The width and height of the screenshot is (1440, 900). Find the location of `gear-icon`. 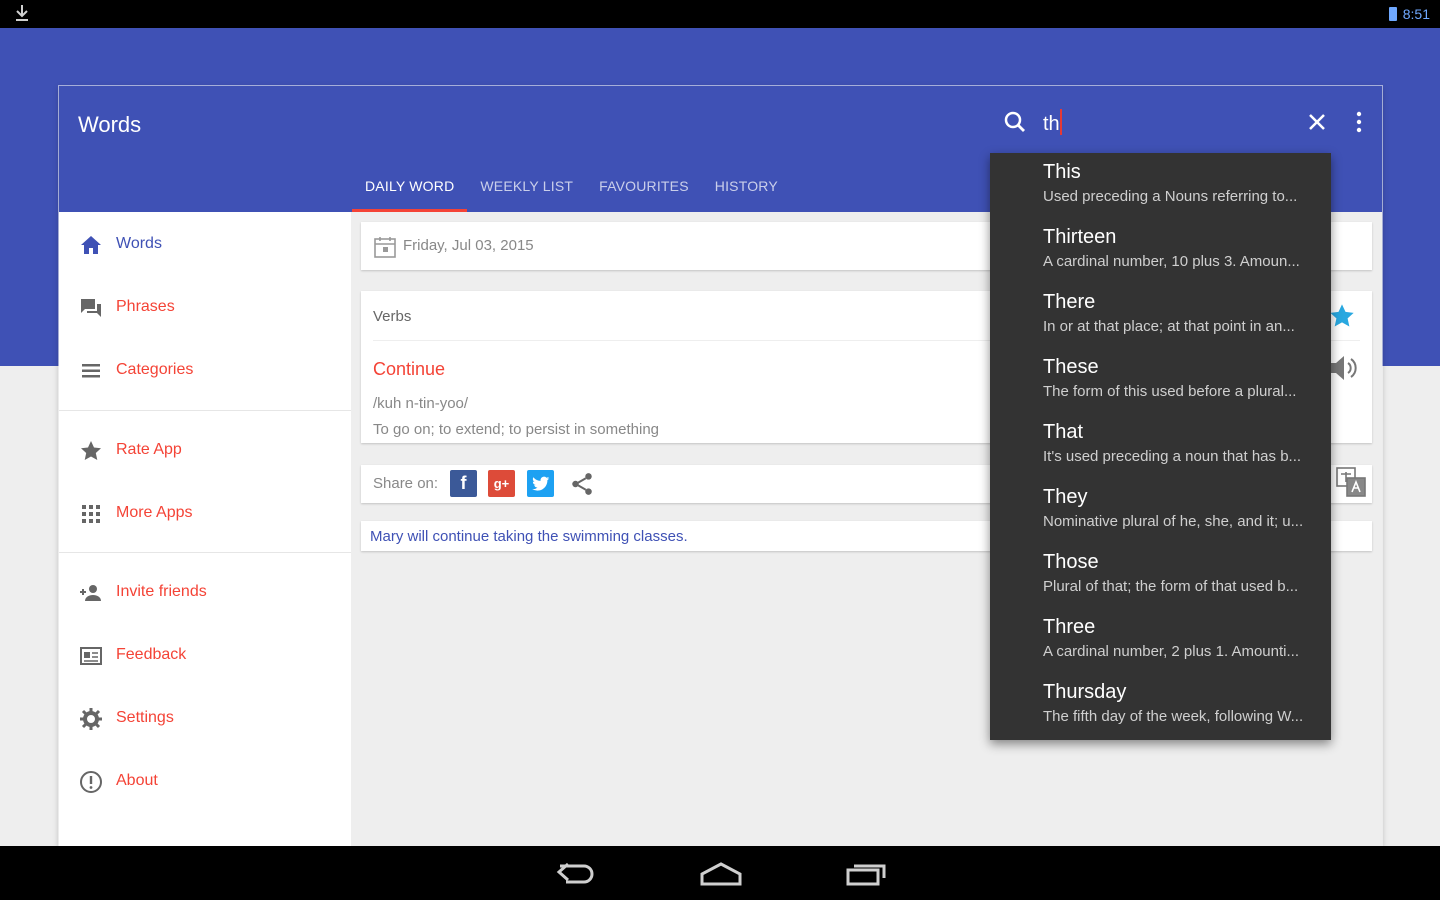

gear-icon is located at coordinates (91, 719).